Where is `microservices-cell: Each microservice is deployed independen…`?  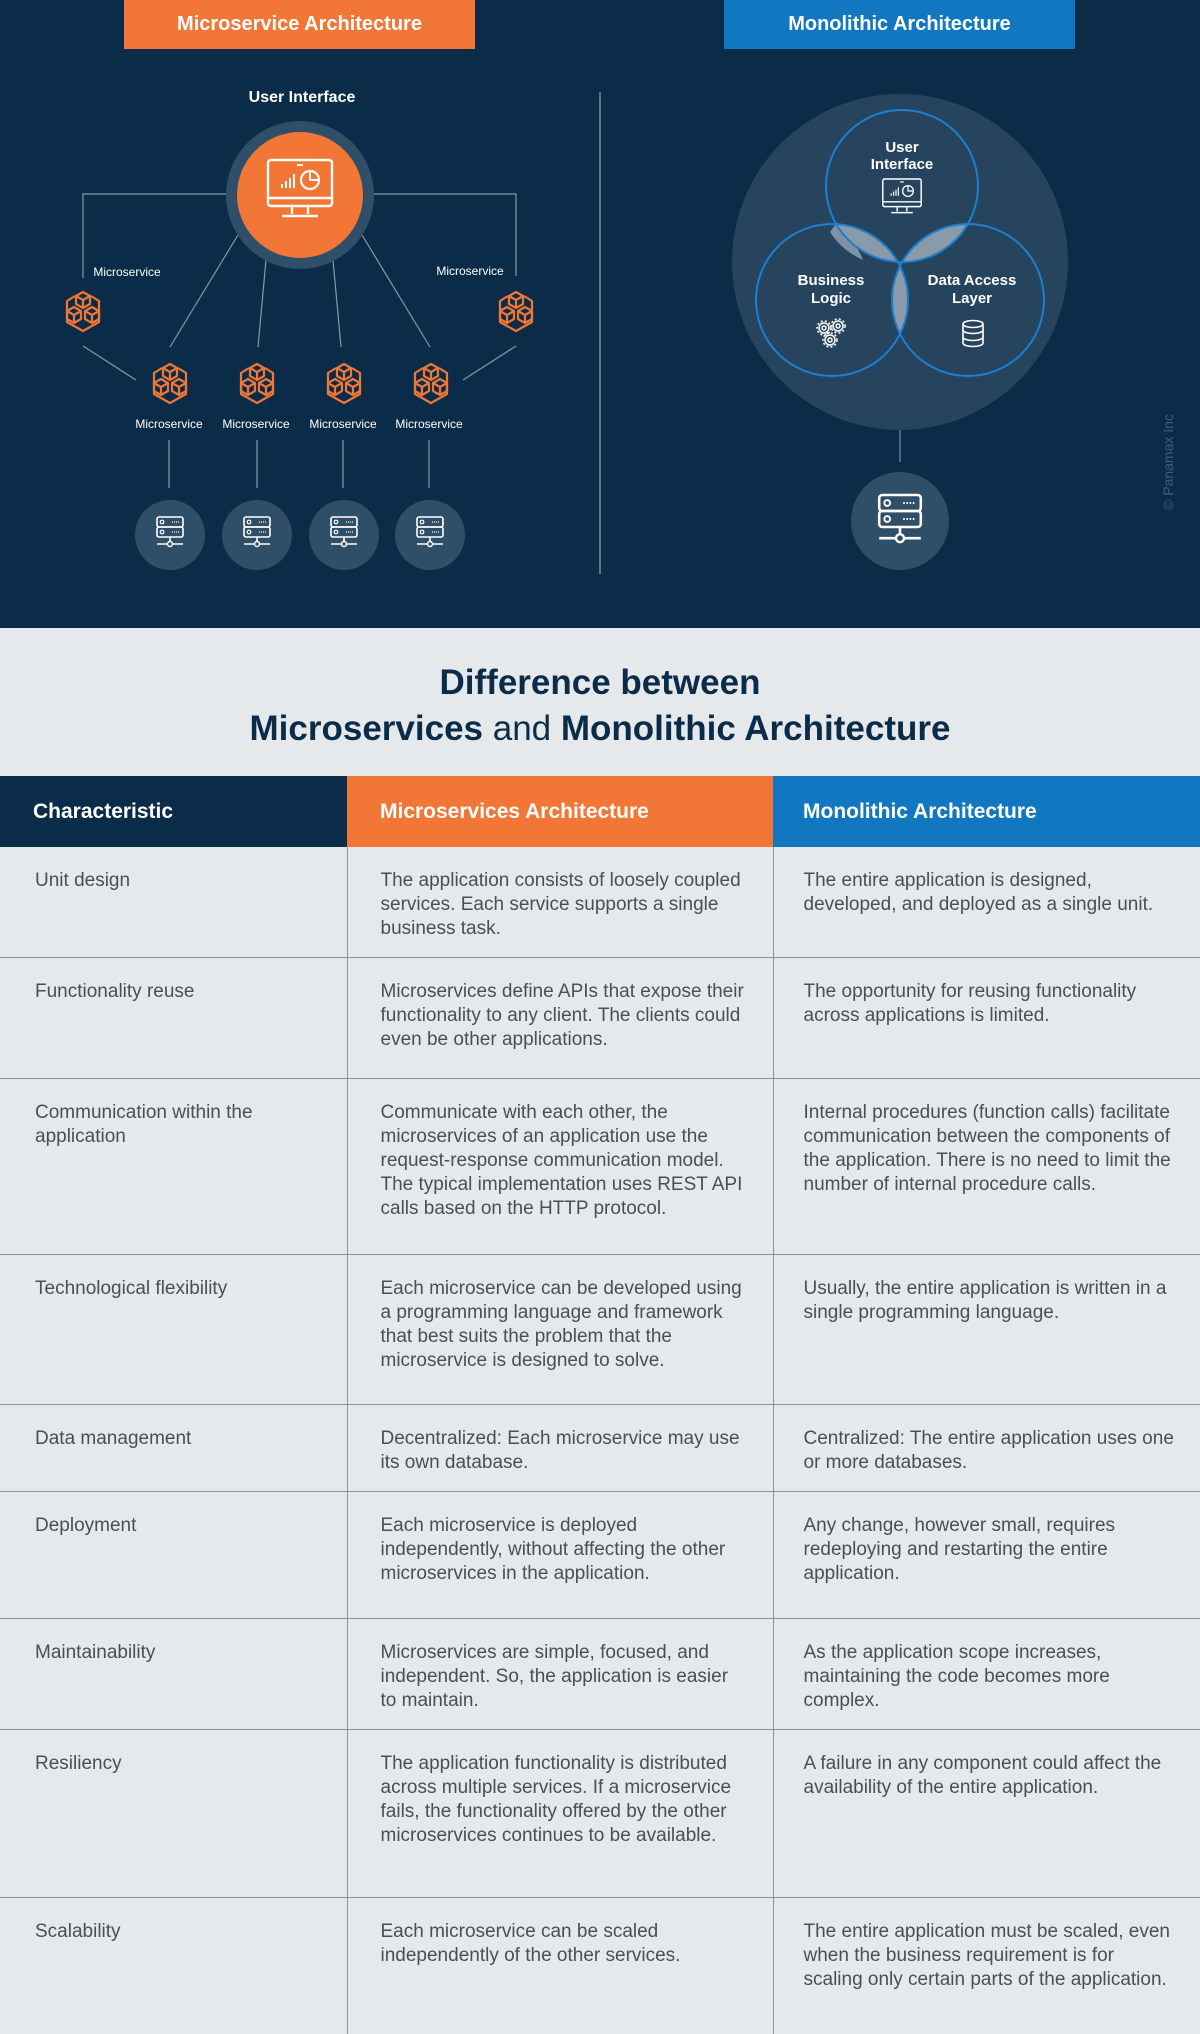 microservices-cell: Each microservice is deployed independen… is located at coordinates (559, 1555).